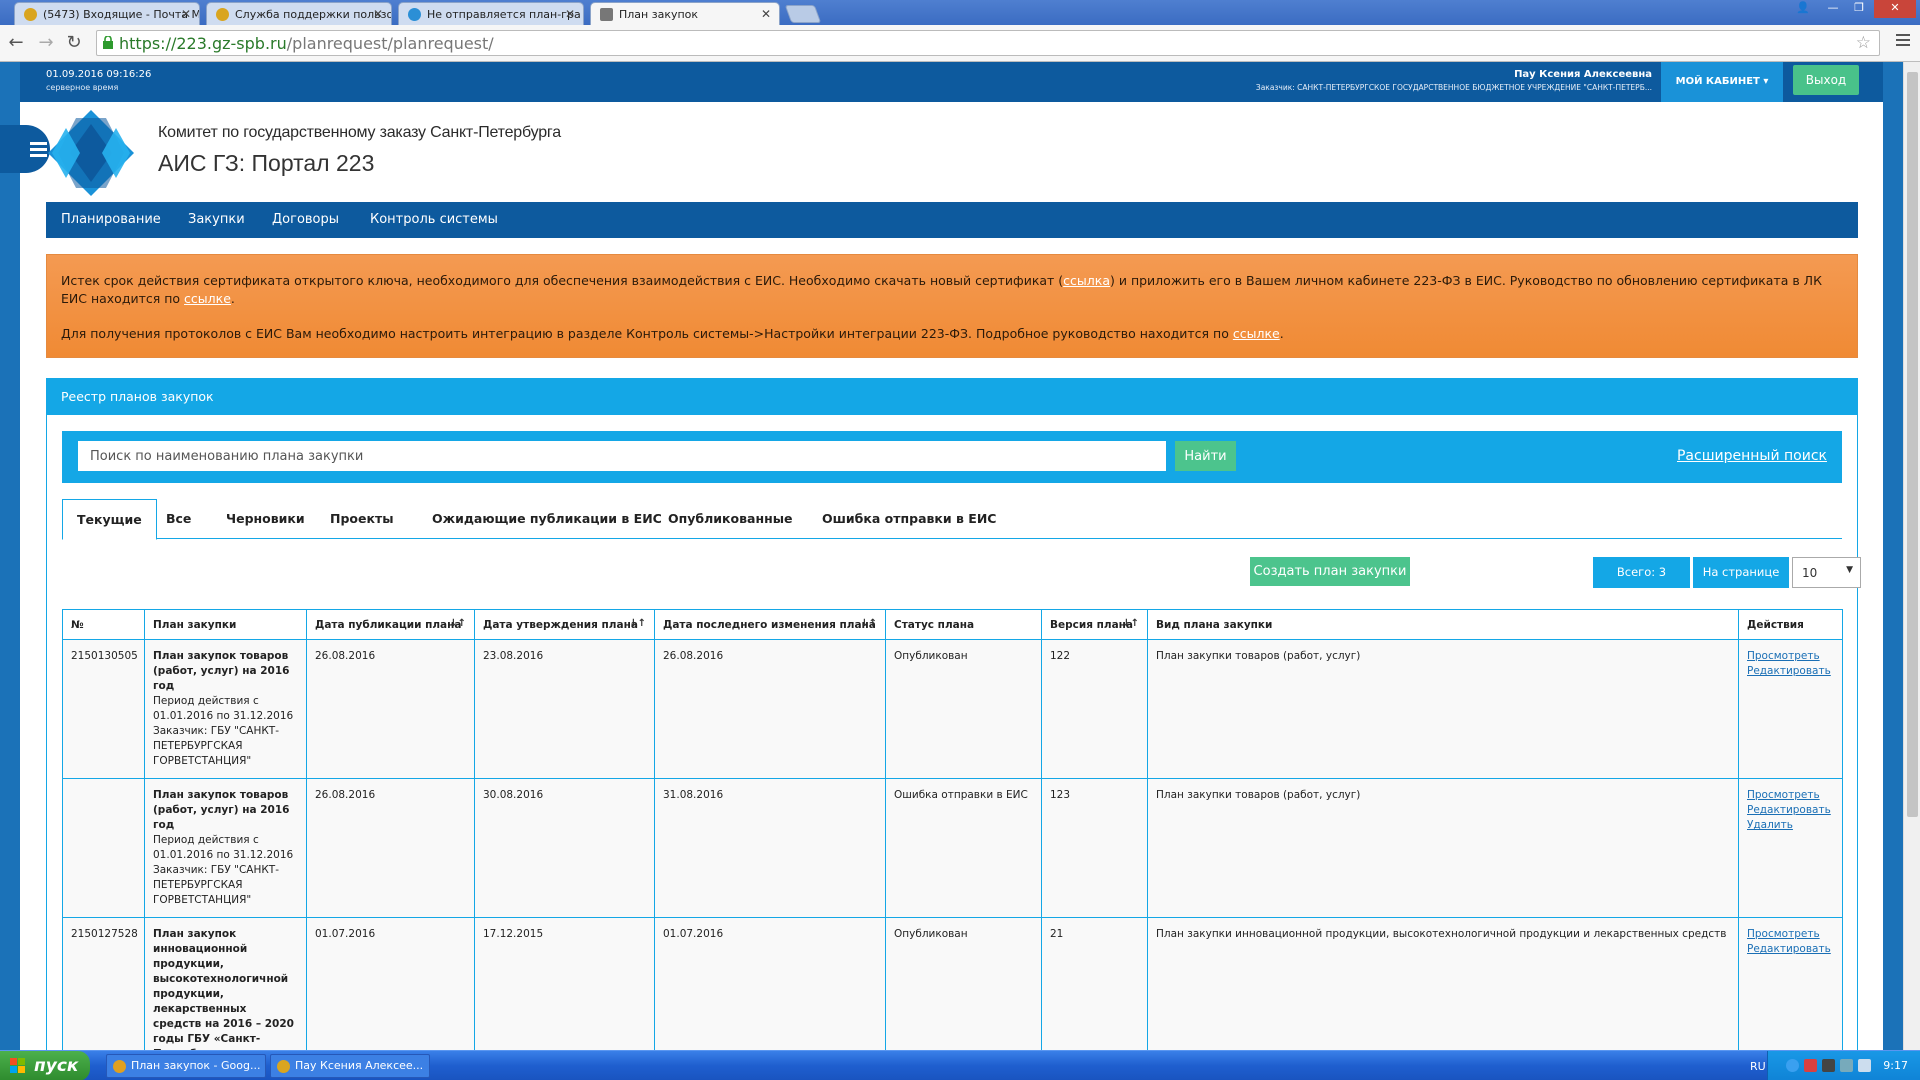 This screenshot has width=1920, height=1080. I want to click on language-indicator: RU, so click(1758, 1066).